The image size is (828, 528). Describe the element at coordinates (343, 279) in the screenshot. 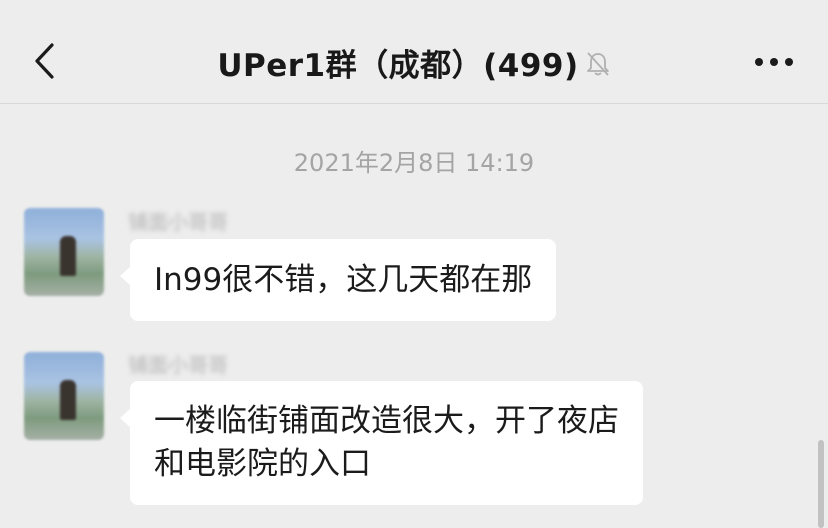

I see `message-text: In99很不错，这几天都在那` at that location.